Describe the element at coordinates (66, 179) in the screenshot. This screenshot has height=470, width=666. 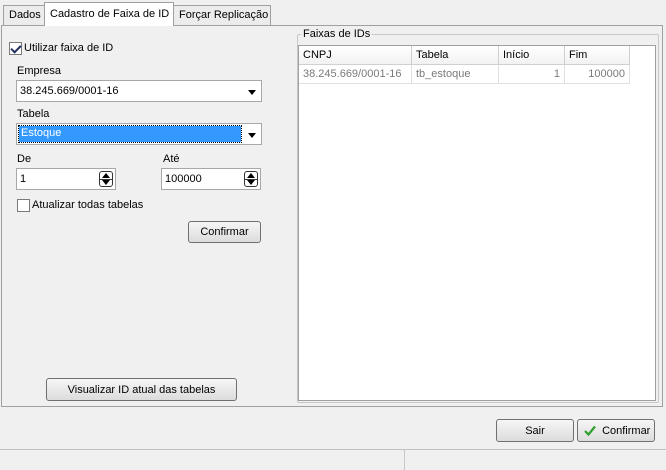
I see `de-spin-input: 1` at that location.